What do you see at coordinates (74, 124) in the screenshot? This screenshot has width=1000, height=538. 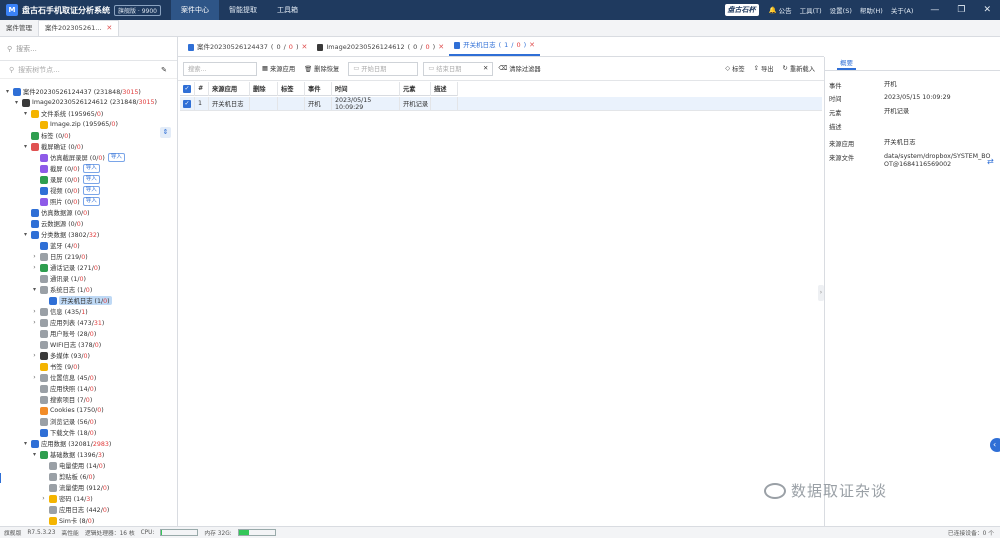 I see `tree-node: Image.zip (195965/0)` at bounding box center [74, 124].